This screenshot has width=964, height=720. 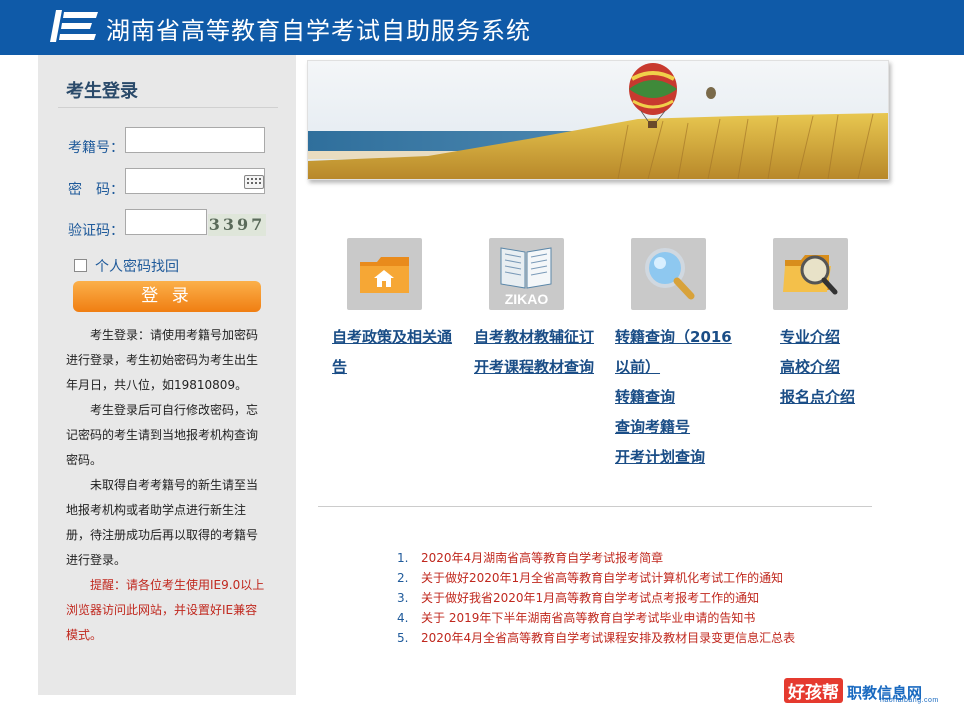 I want to click on news-item: 1. 2020年4月湖南省高等教育自学考试报考简章, so click(x=596, y=558).